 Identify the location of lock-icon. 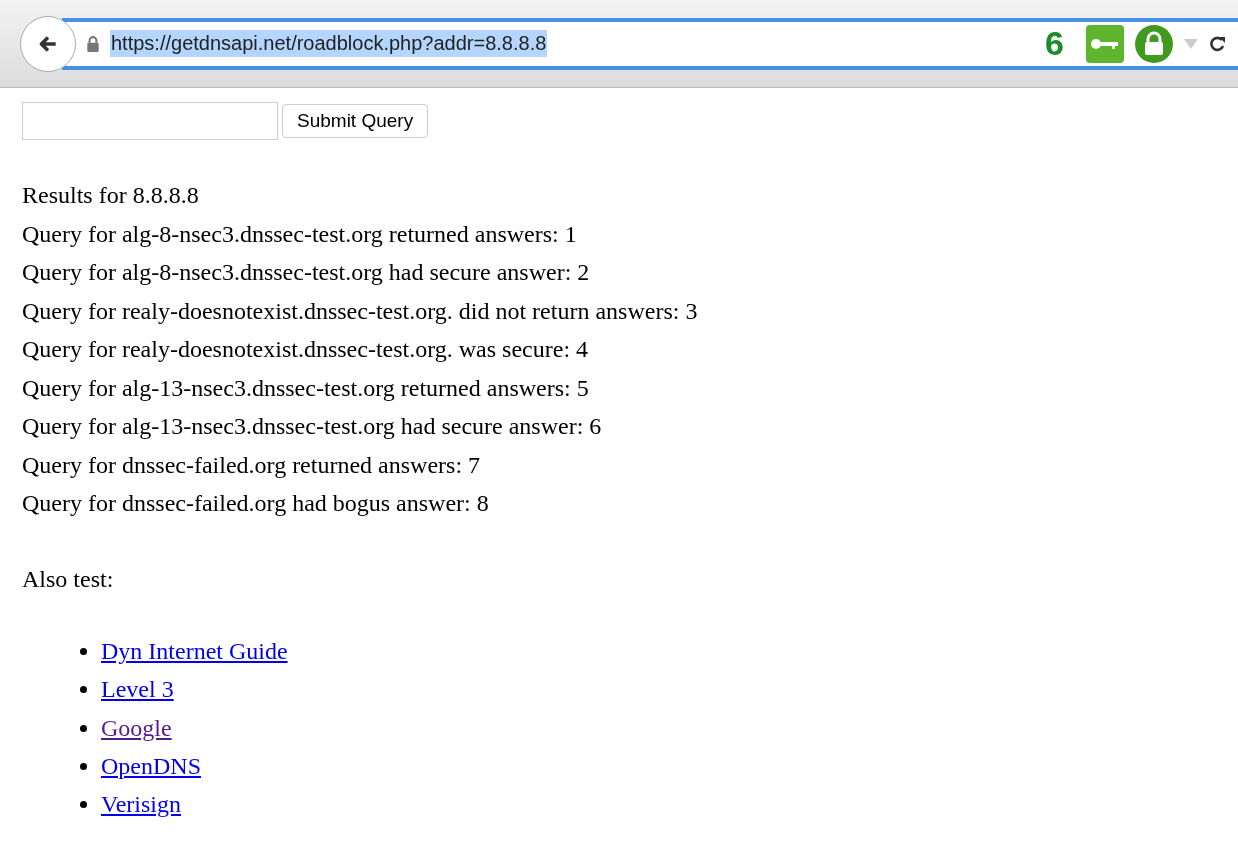
(93, 43).